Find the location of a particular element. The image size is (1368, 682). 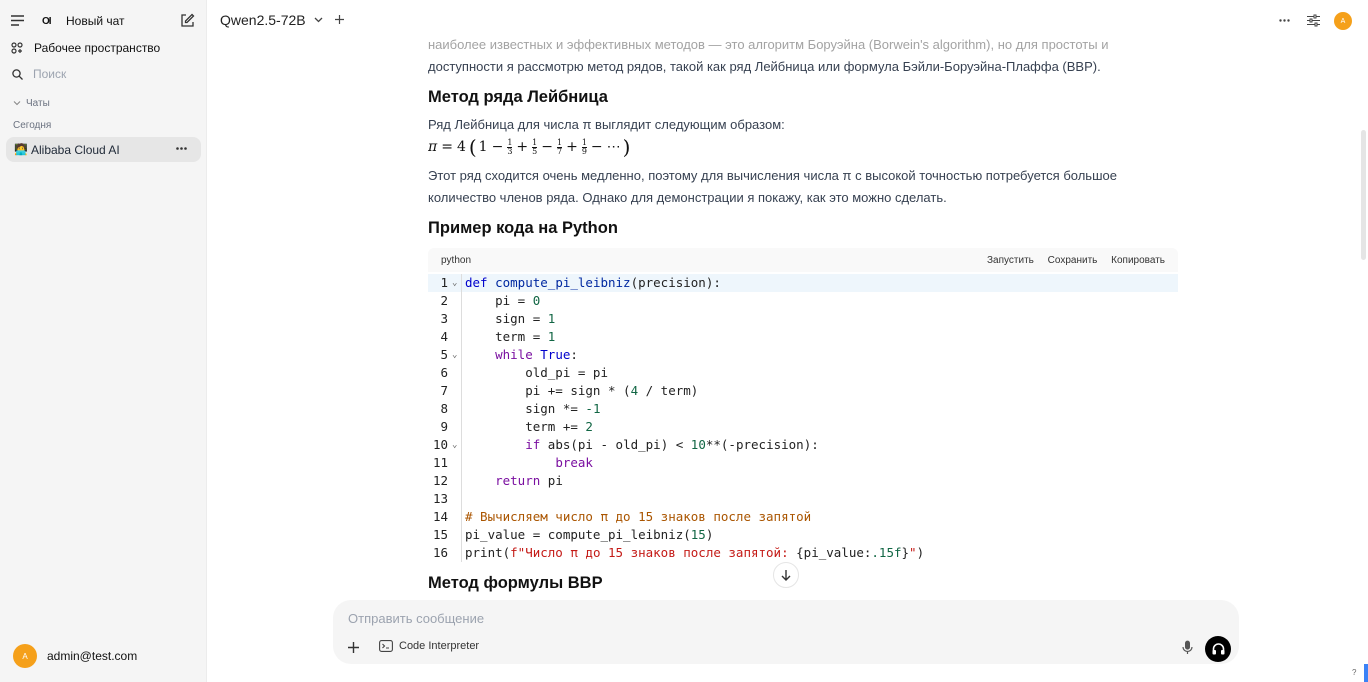

menu-icon is located at coordinates (17, 20).